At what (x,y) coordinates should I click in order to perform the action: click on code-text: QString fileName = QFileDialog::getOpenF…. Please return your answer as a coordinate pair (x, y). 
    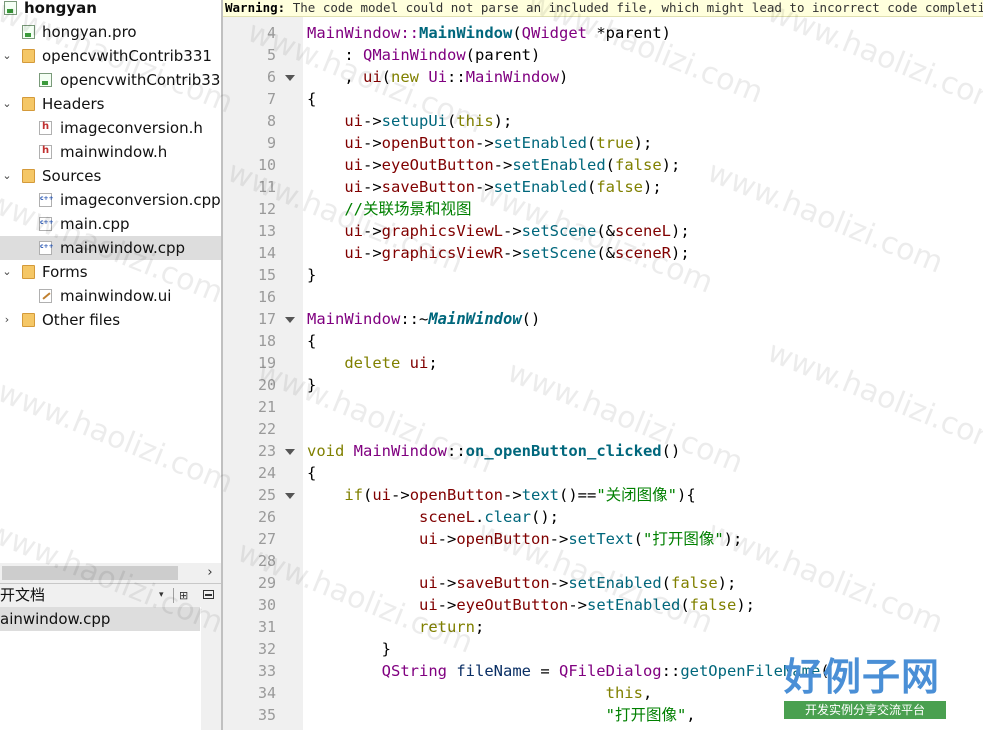
    Looking at the image, I should click on (568, 671).